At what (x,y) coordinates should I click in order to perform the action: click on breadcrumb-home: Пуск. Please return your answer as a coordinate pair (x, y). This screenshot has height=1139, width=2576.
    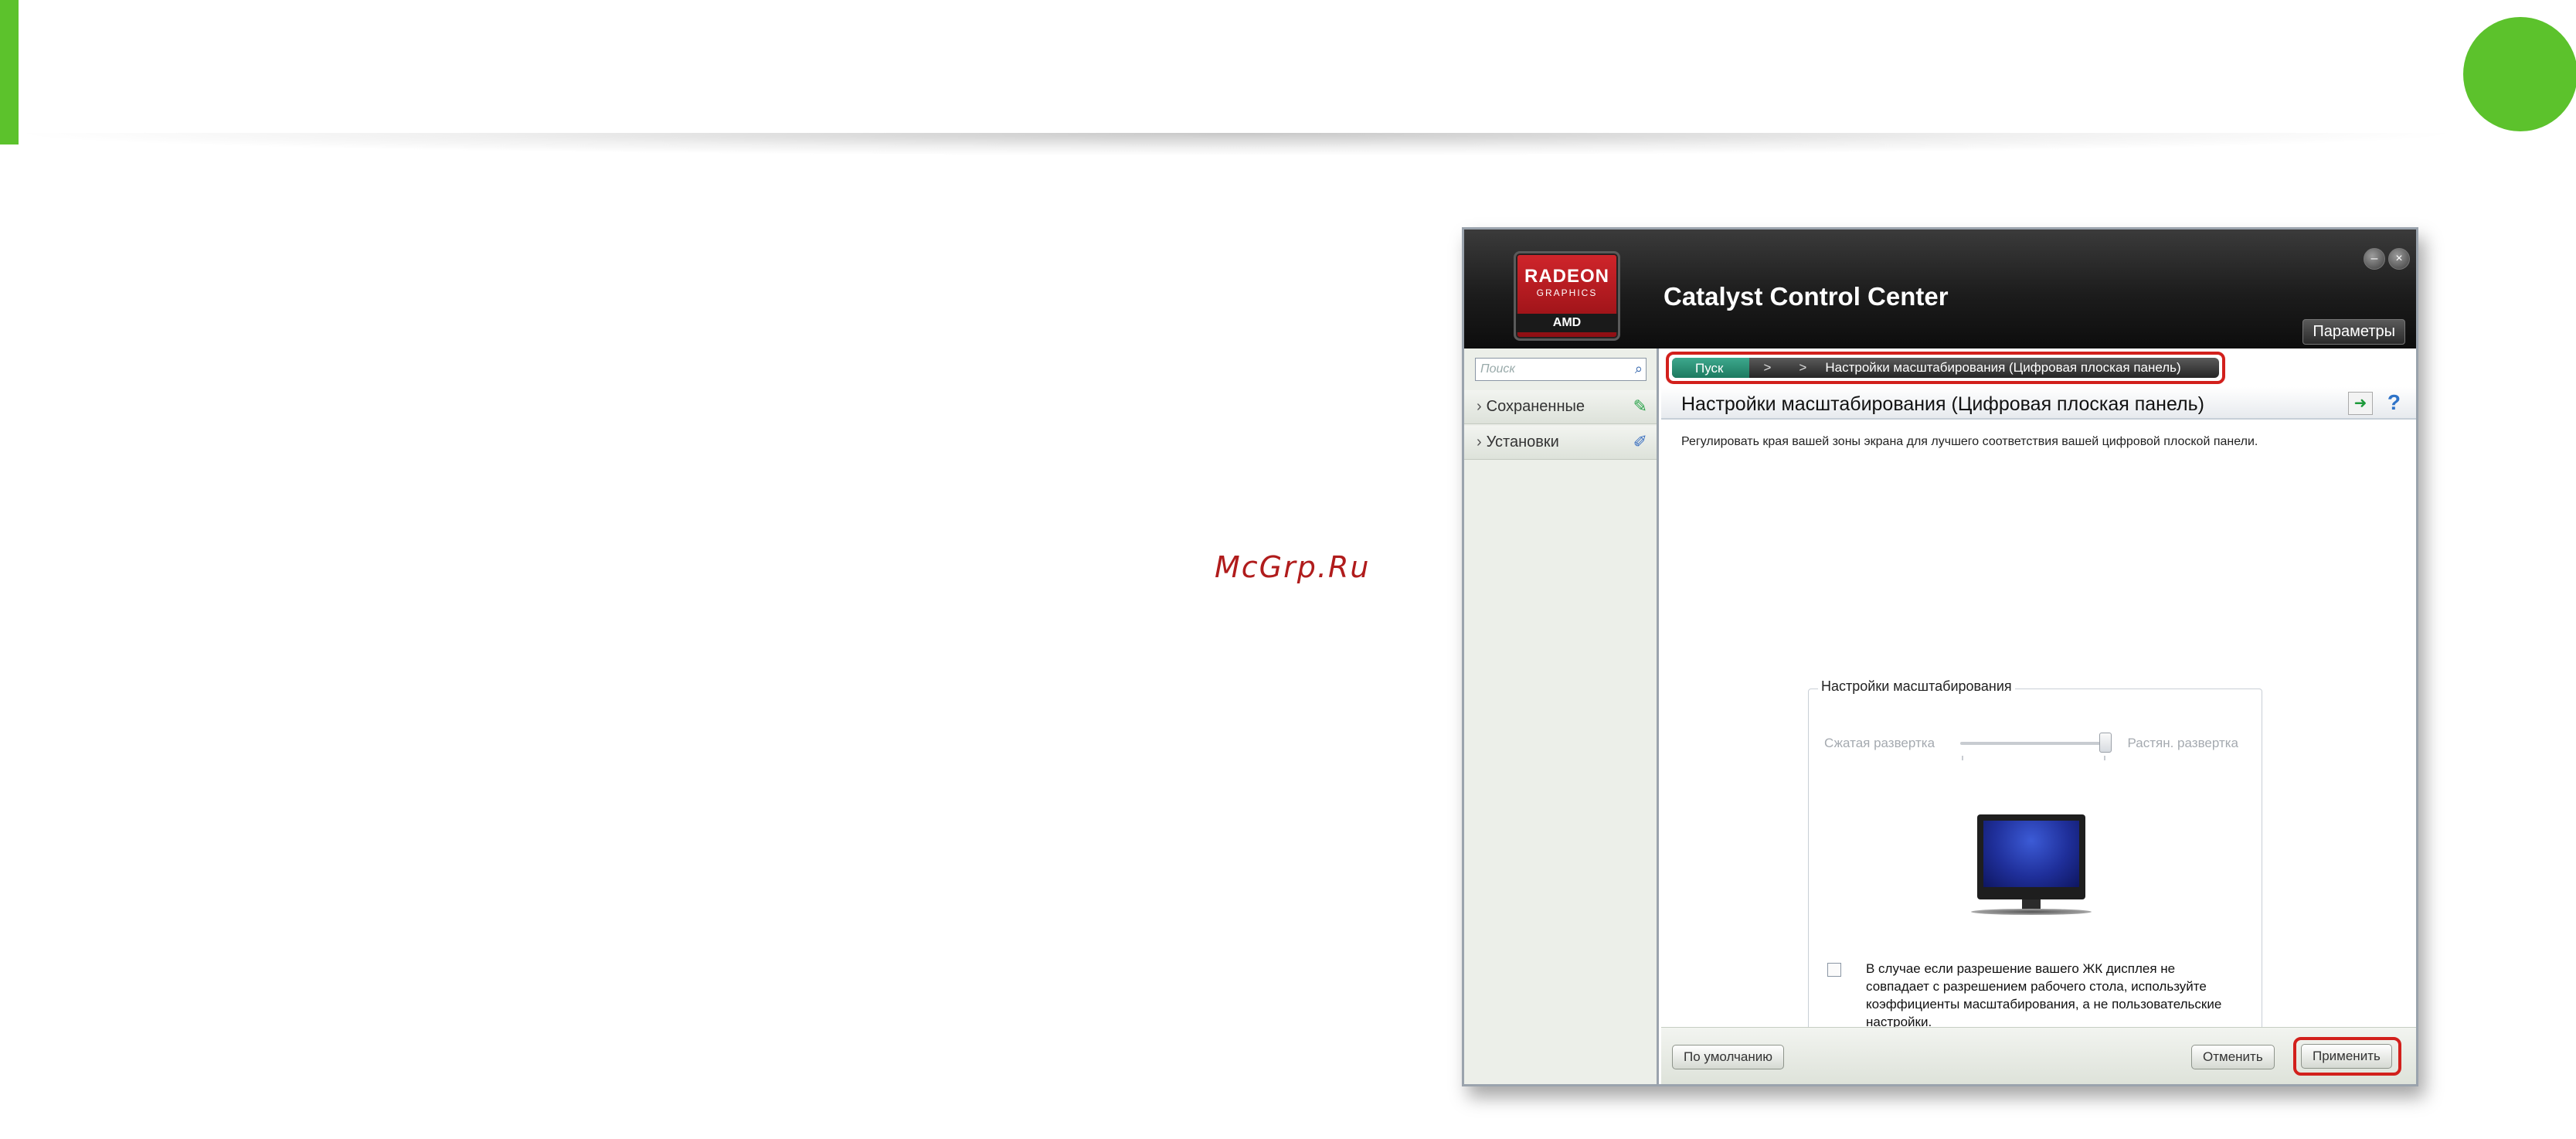
    Looking at the image, I should click on (1711, 368).